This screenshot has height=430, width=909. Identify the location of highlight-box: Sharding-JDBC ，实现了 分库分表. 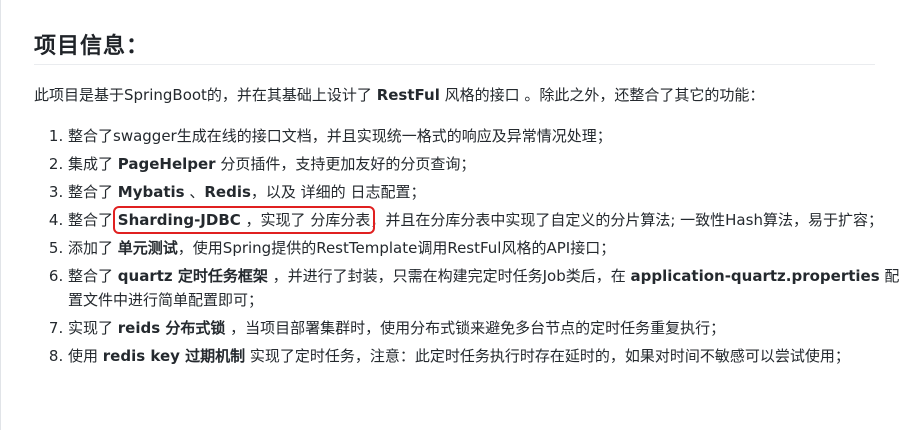
(244, 220).